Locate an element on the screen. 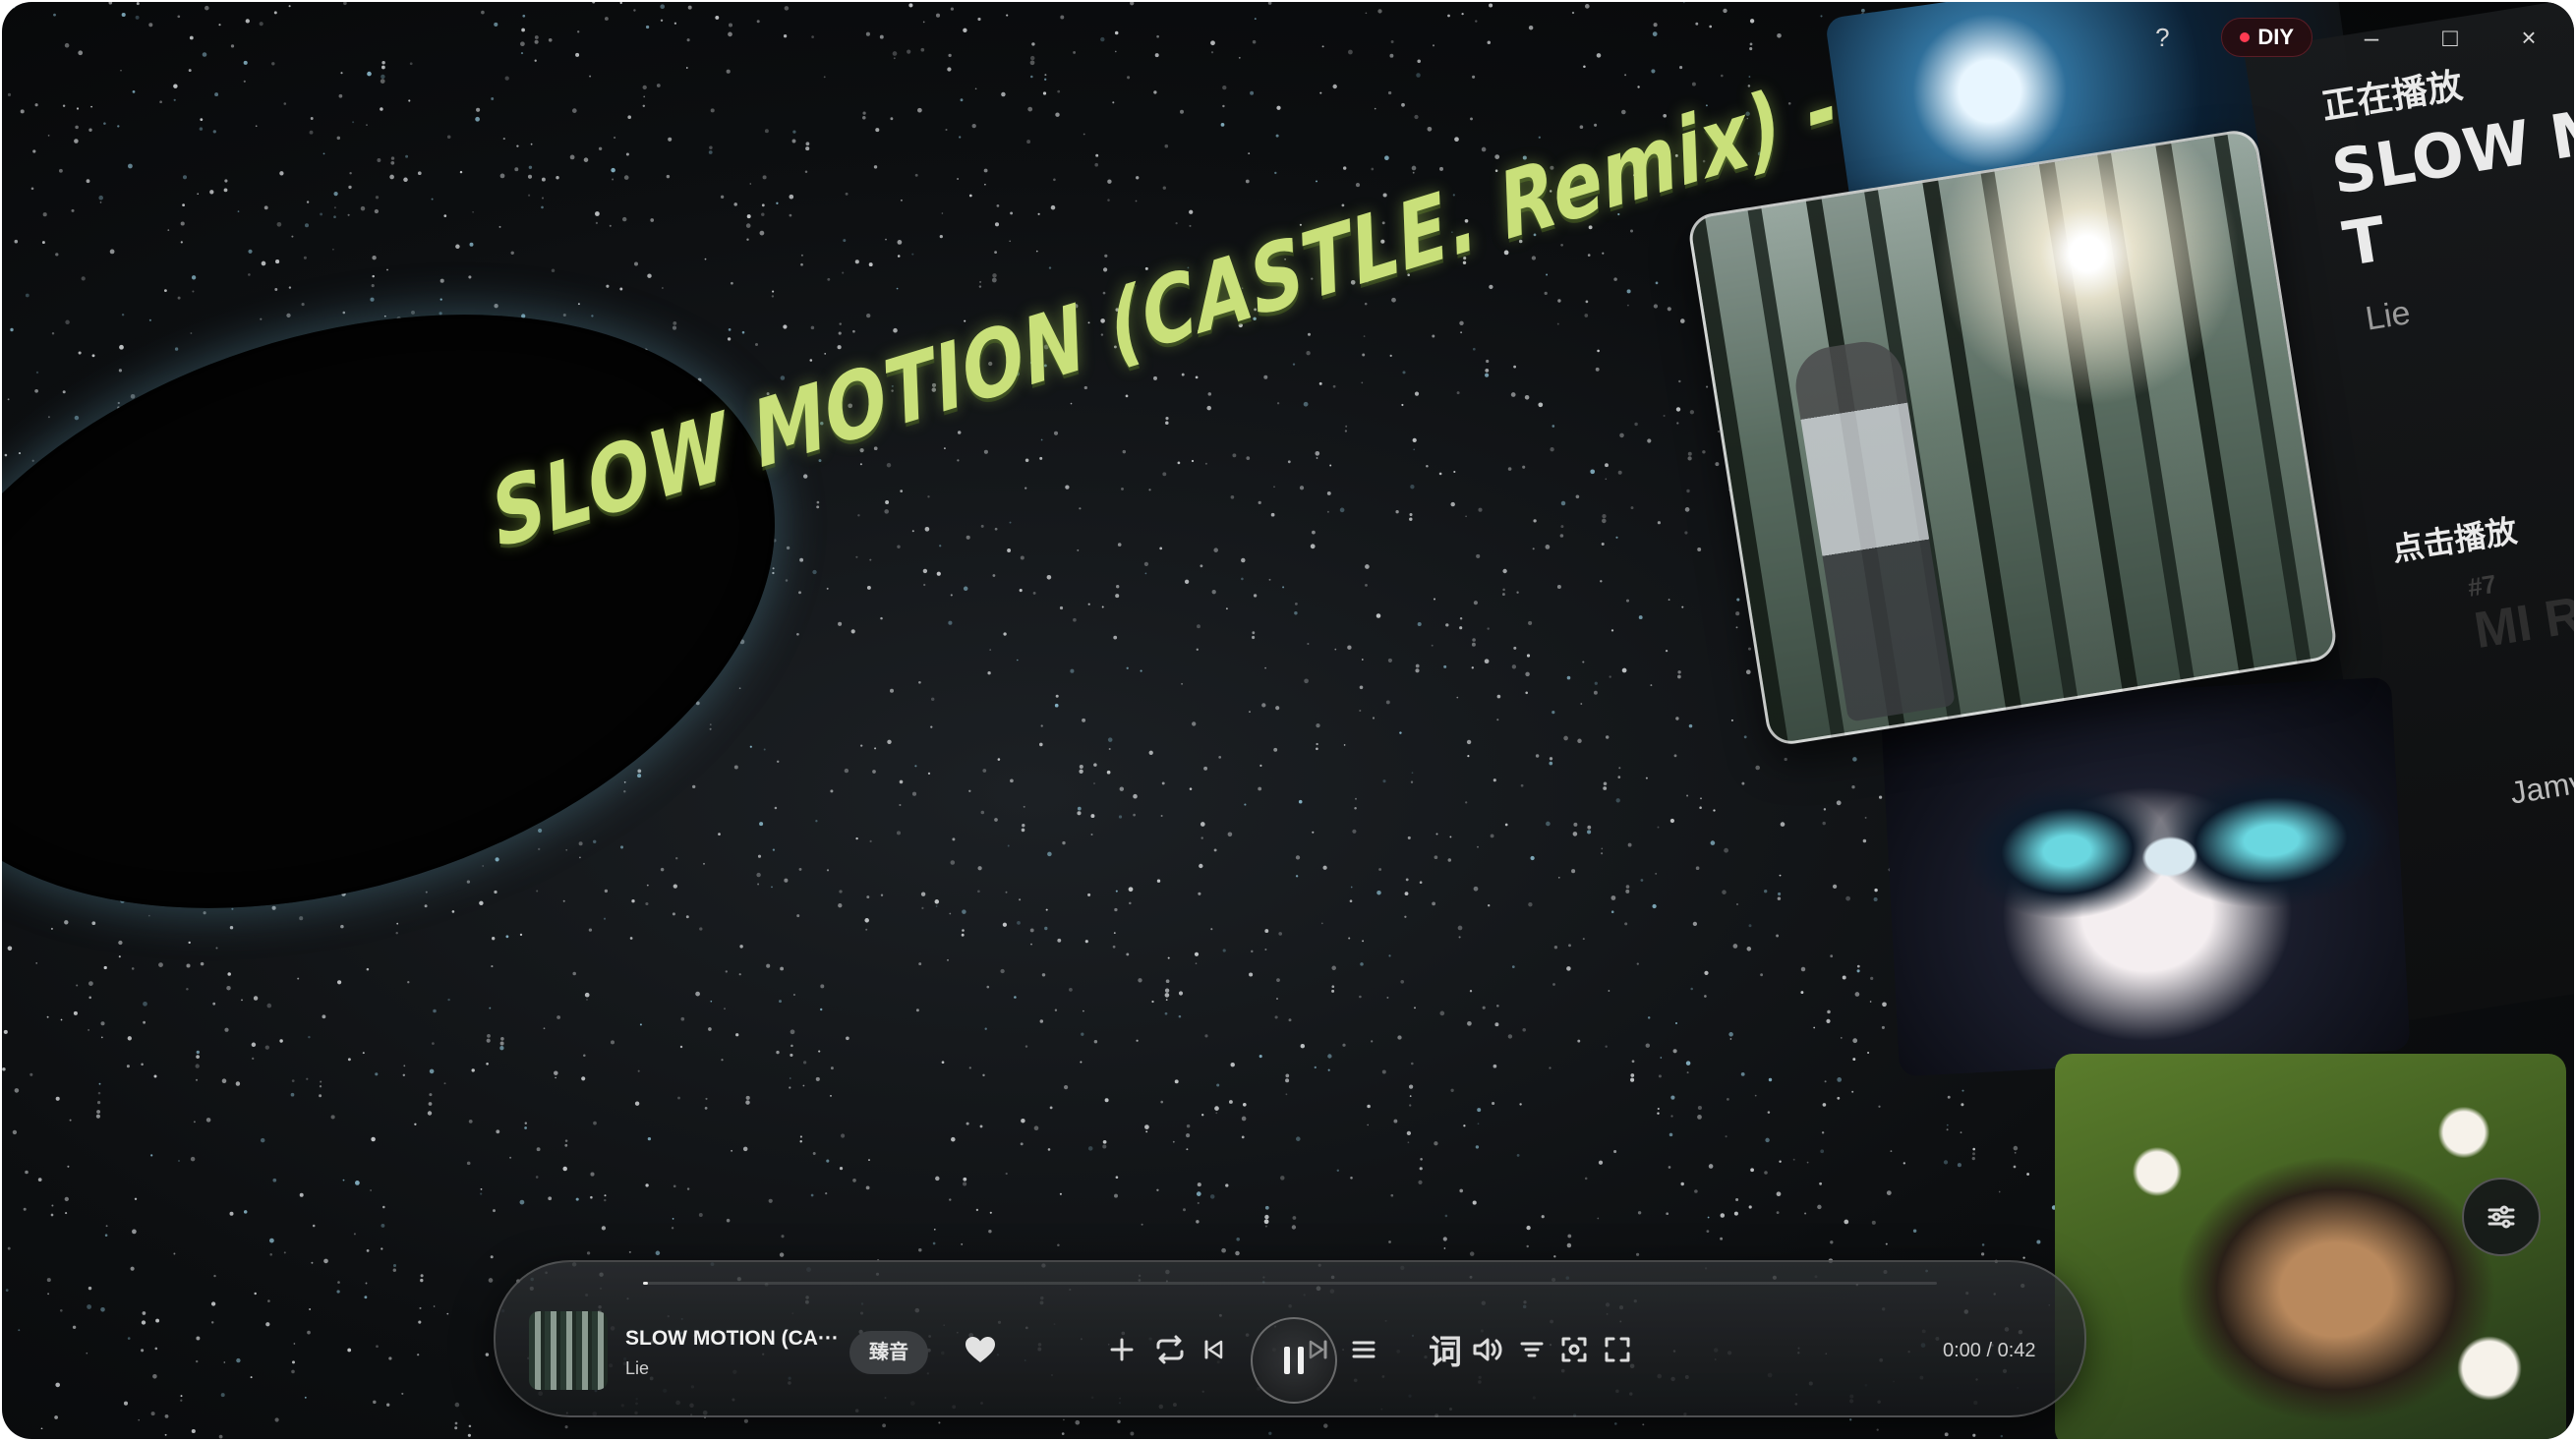  playlist-button is located at coordinates (1363, 1352).